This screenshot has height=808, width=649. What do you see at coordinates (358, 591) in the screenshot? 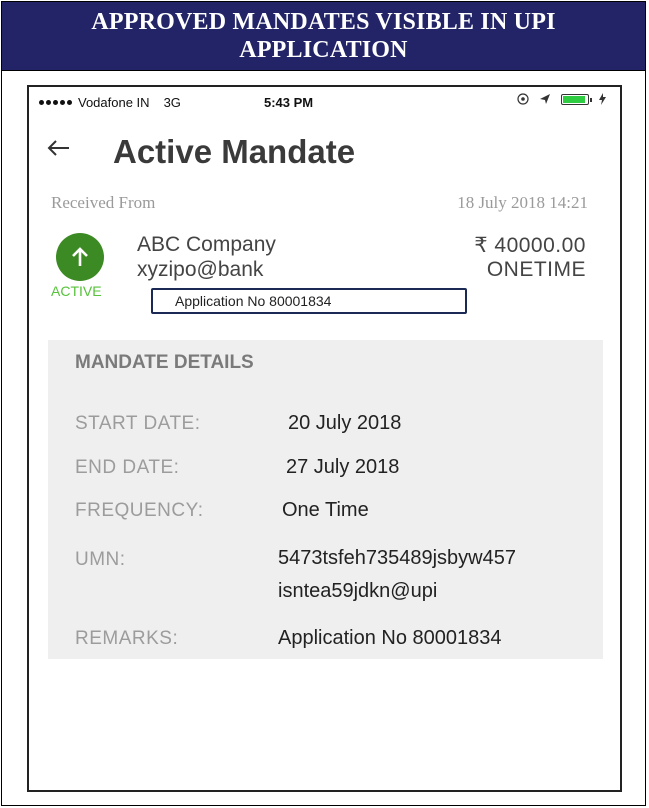
I see `umn-value-line2: isntea59jdkn@upi` at bounding box center [358, 591].